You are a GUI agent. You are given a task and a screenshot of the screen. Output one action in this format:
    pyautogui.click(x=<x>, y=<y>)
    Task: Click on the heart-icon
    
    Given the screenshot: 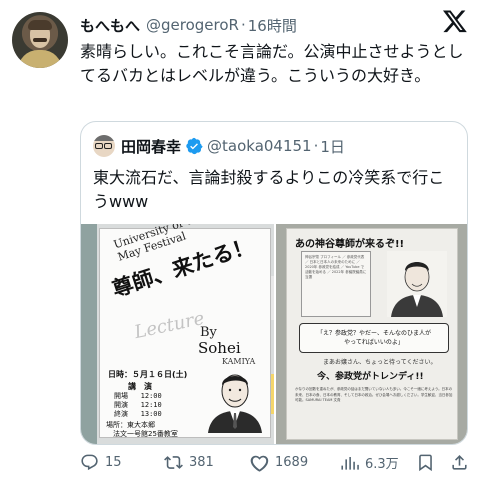 What is the action you would take?
    pyautogui.click(x=259, y=463)
    